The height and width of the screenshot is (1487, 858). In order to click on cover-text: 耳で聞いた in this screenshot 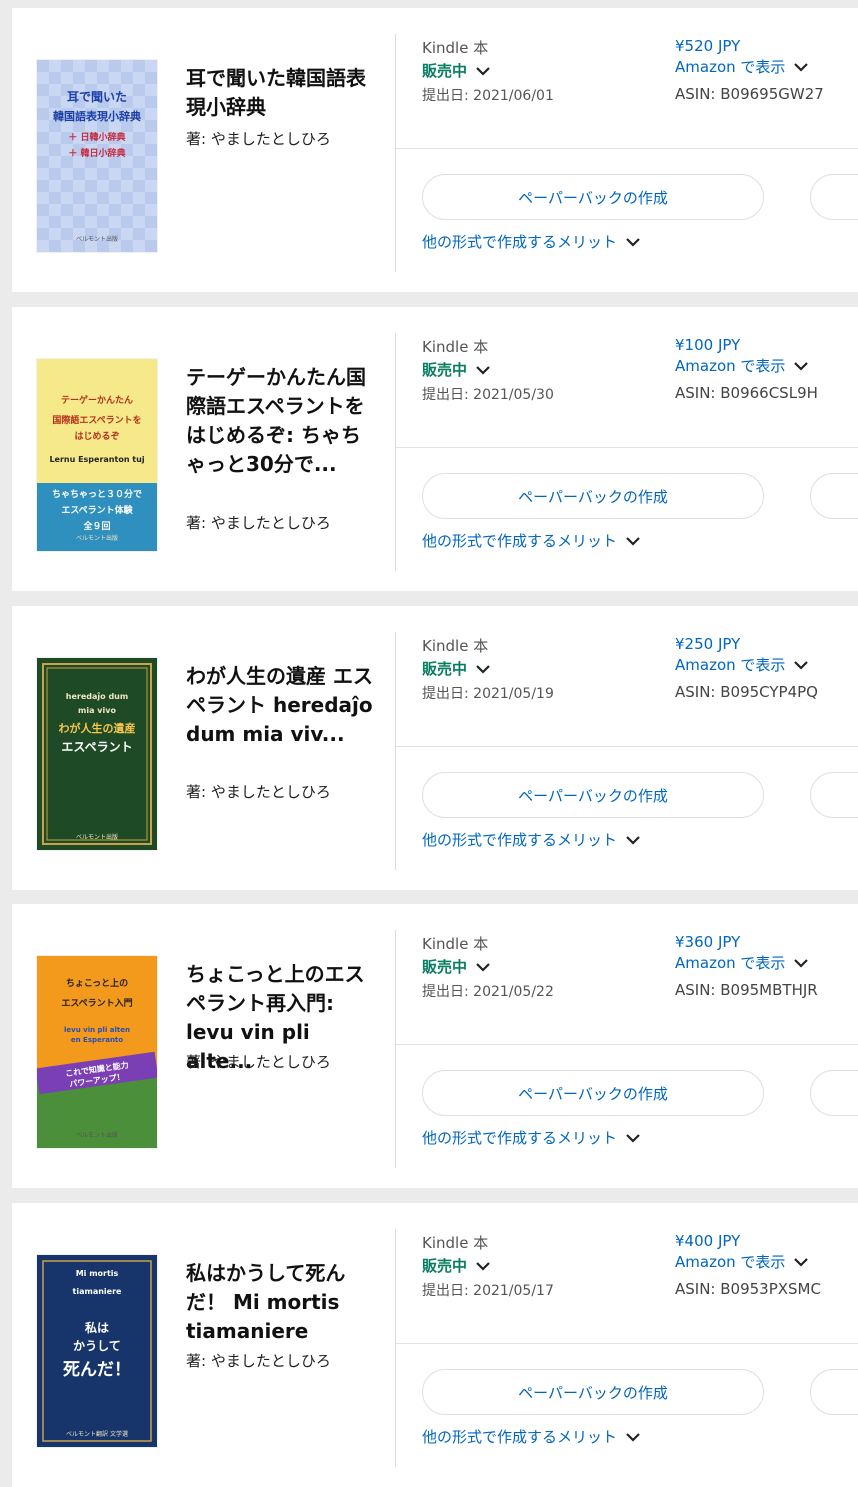, I will do `click(96, 97)`.